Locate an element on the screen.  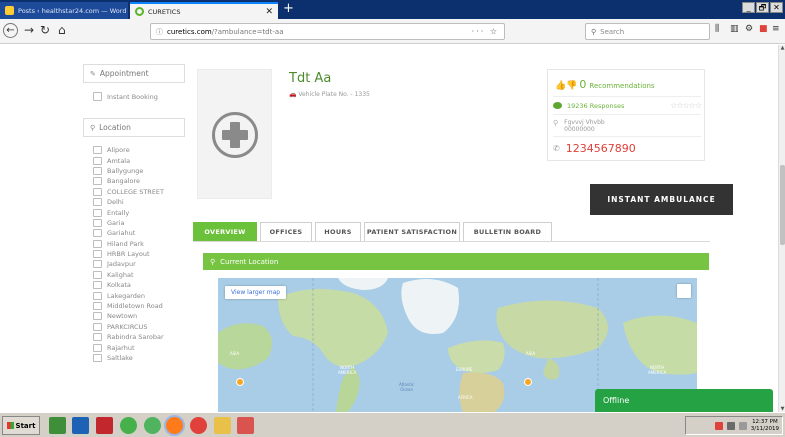
home-icon: ⌂ is located at coordinates (62, 30).